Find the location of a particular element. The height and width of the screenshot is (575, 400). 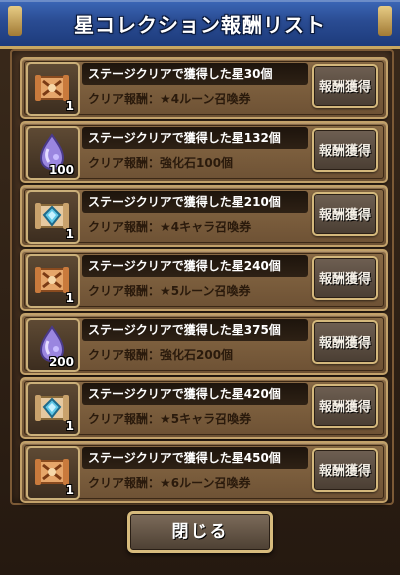

reward-row: 1 ステージクリアで獲得した星210個 クリア報酬：★4キャラ召喚券 報酬獲得 is located at coordinates (204, 216).